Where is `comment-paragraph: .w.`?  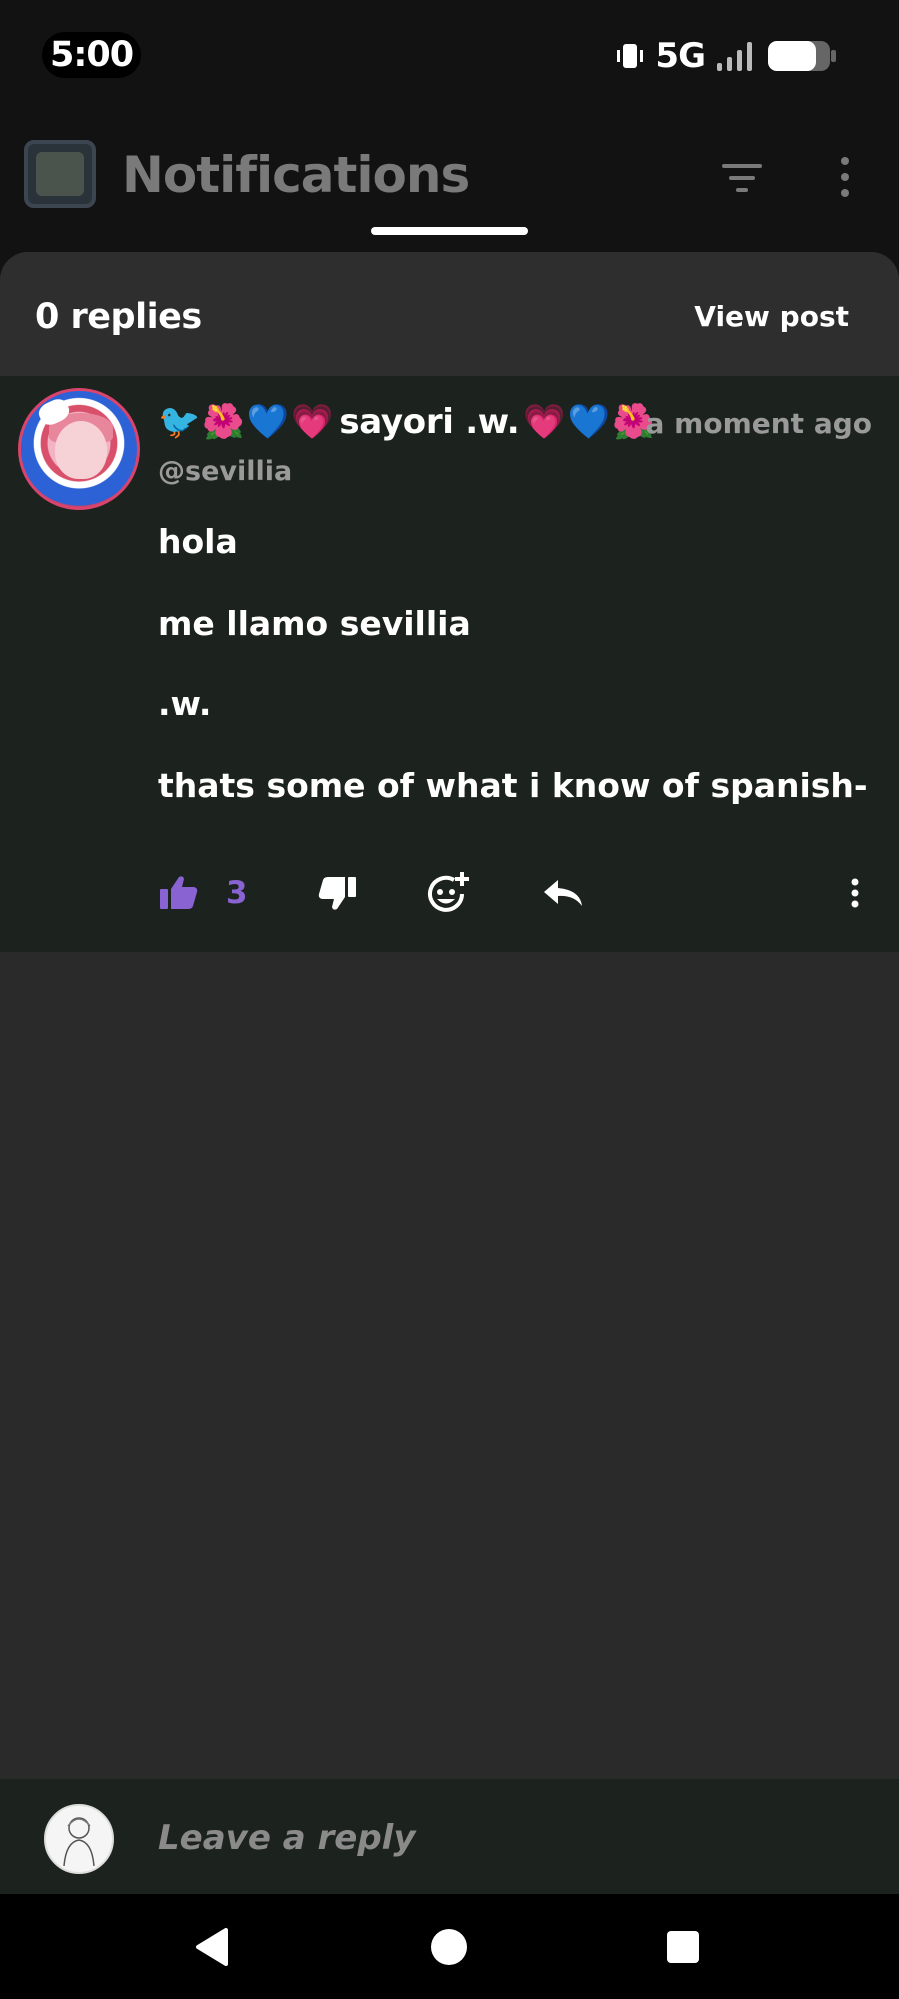 comment-paragraph: .w. is located at coordinates (185, 703).